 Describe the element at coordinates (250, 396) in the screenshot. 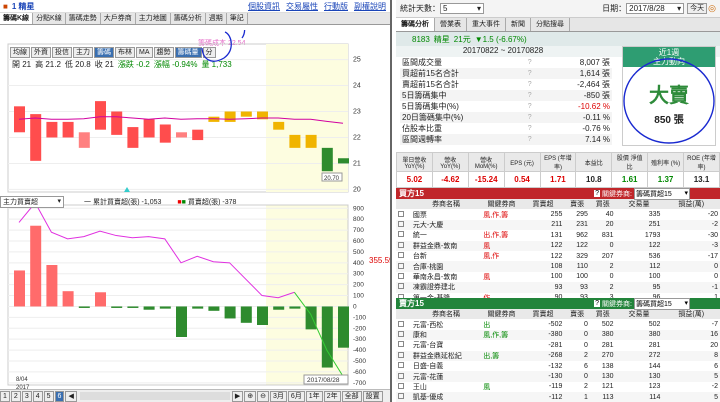

I see `zoom-in-icon: ⊕` at that location.